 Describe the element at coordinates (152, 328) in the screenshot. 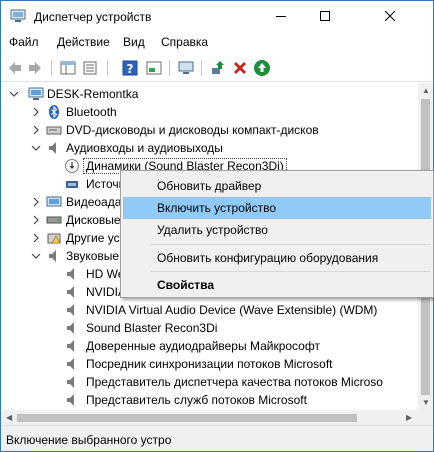

I see `tree-node-label: Sound Blaster Recon3Di` at that location.